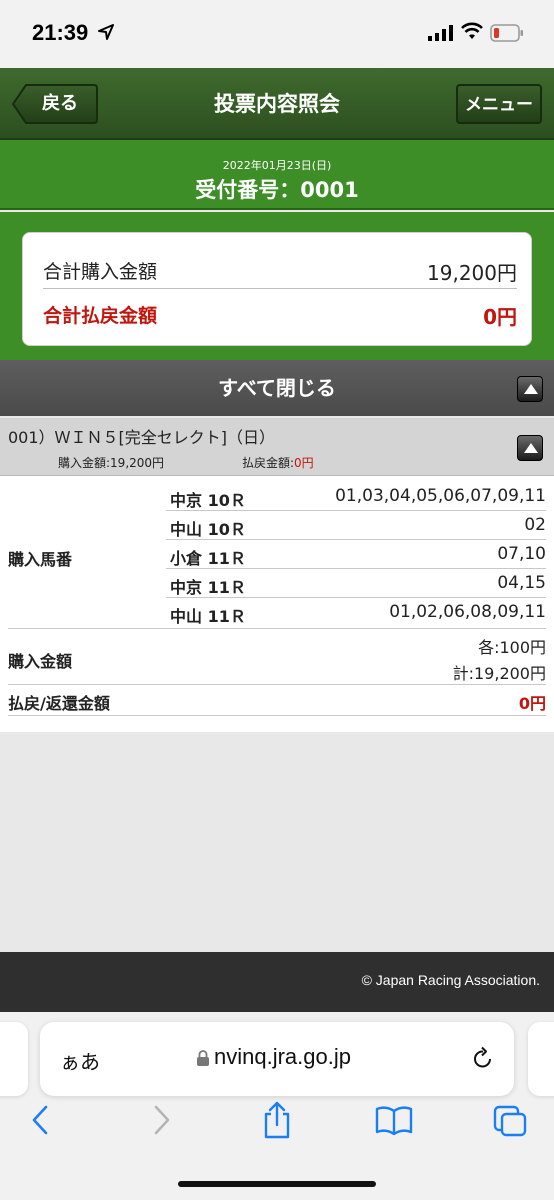 Image resolution: width=554 pixels, height=1200 pixels. Describe the element at coordinates (268, 463) in the screenshot. I see `ticket-refund-summary-label: 払戻金額:` at that location.